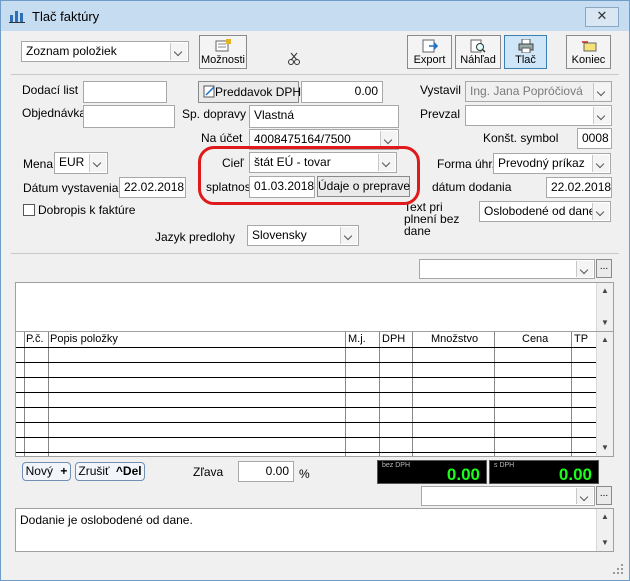  Describe the element at coordinates (249, 92) in the screenshot. I see `preddavok-dph-button: Preddavok DPH` at that location.